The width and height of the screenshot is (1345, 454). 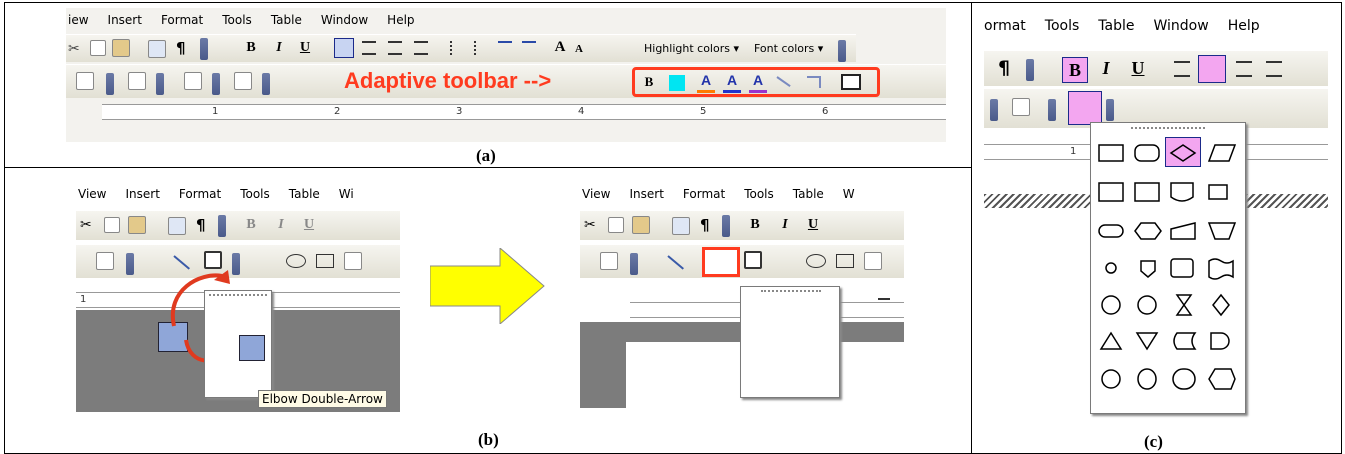 What do you see at coordinates (1218, 192) in the screenshot?
I see `multidocument-shape-icon` at bounding box center [1218, 192].